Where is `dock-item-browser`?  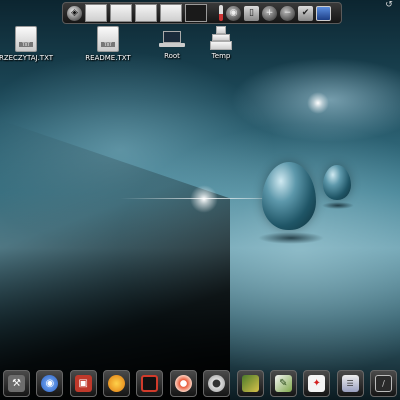 dock-item-browser is located at coordinates (117, 383).